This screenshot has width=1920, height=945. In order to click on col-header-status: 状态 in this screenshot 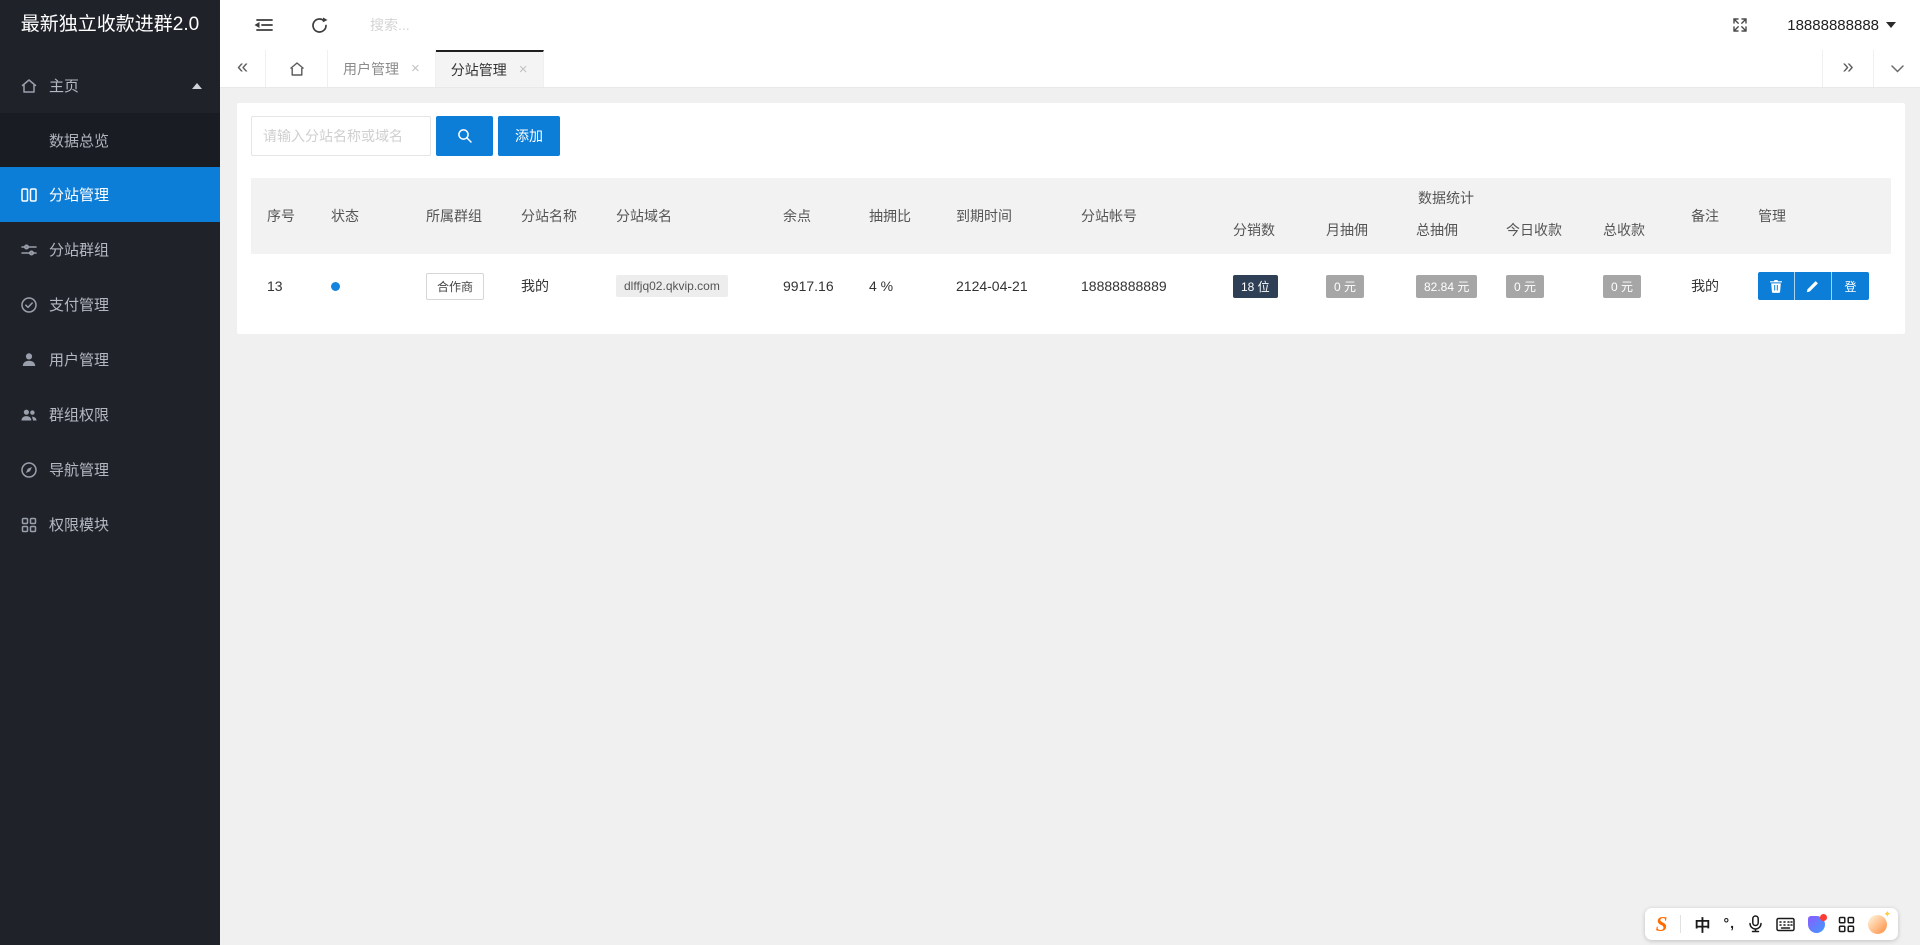, I will do `click(362, 216)`.